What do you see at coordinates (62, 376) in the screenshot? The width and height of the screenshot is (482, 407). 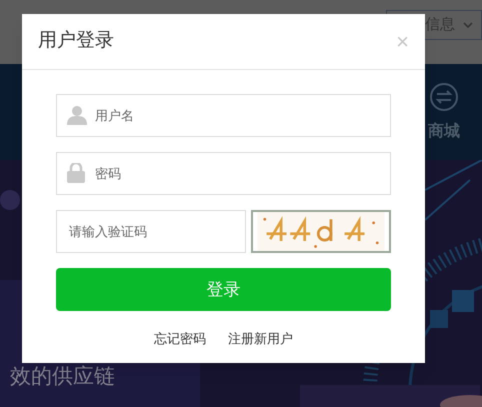 I see `banner-subtitle: 效的供应链` at bounding box center [62, 376].